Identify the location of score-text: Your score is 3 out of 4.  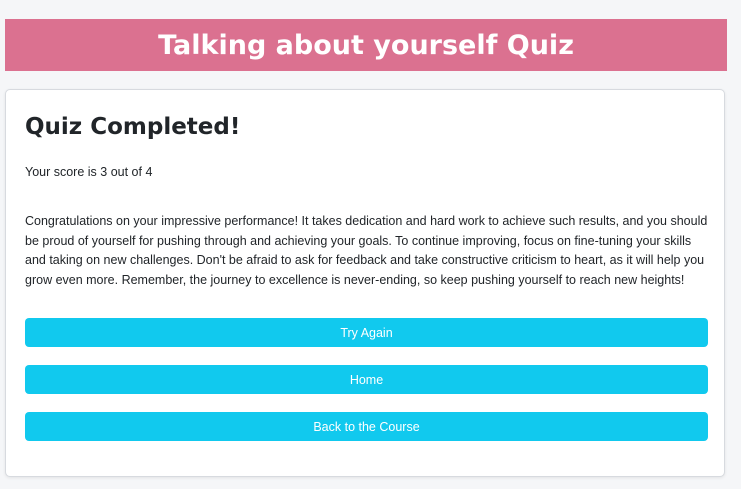
(89, 172).